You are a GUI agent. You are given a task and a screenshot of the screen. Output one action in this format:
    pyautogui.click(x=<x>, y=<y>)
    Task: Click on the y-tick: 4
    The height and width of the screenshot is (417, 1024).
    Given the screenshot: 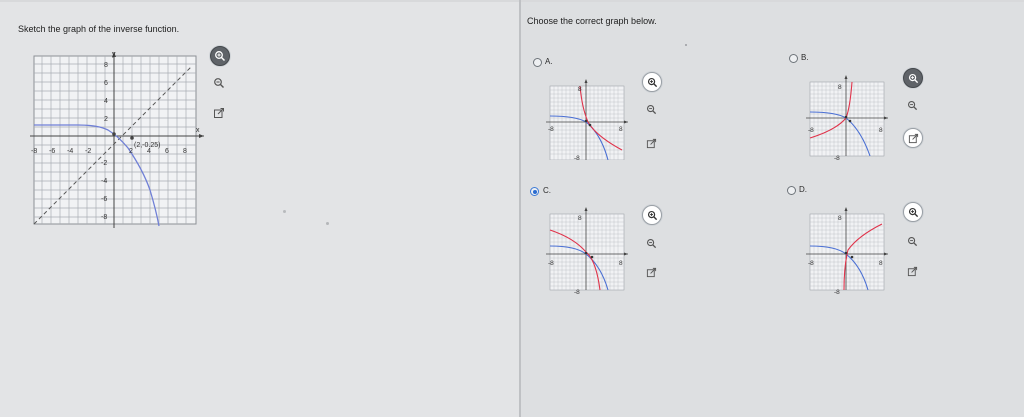 What is the action you would take?
    pyautogui.click(x=106, y=101)
    